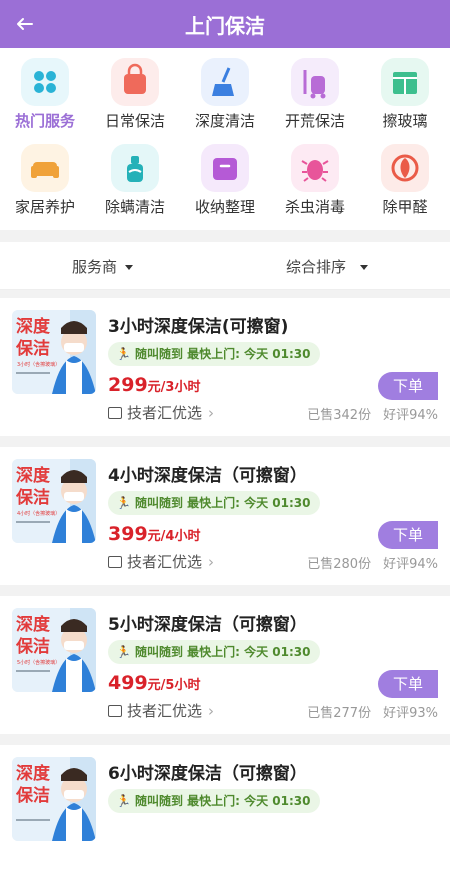 This screenshot has width=450, height=883. Describe the element at coordinates (410, 713) in the screenshot. I see `rating: 好评93%` at that location.